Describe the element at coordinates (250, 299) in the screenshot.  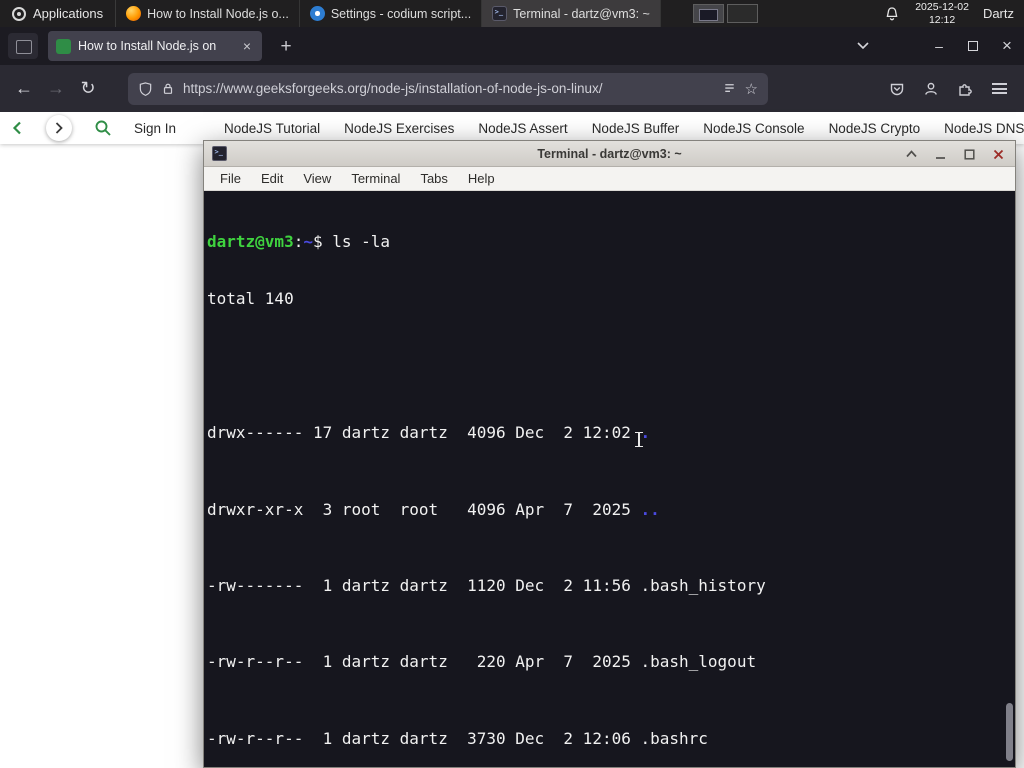
I see `total-line: total 140` at that location.